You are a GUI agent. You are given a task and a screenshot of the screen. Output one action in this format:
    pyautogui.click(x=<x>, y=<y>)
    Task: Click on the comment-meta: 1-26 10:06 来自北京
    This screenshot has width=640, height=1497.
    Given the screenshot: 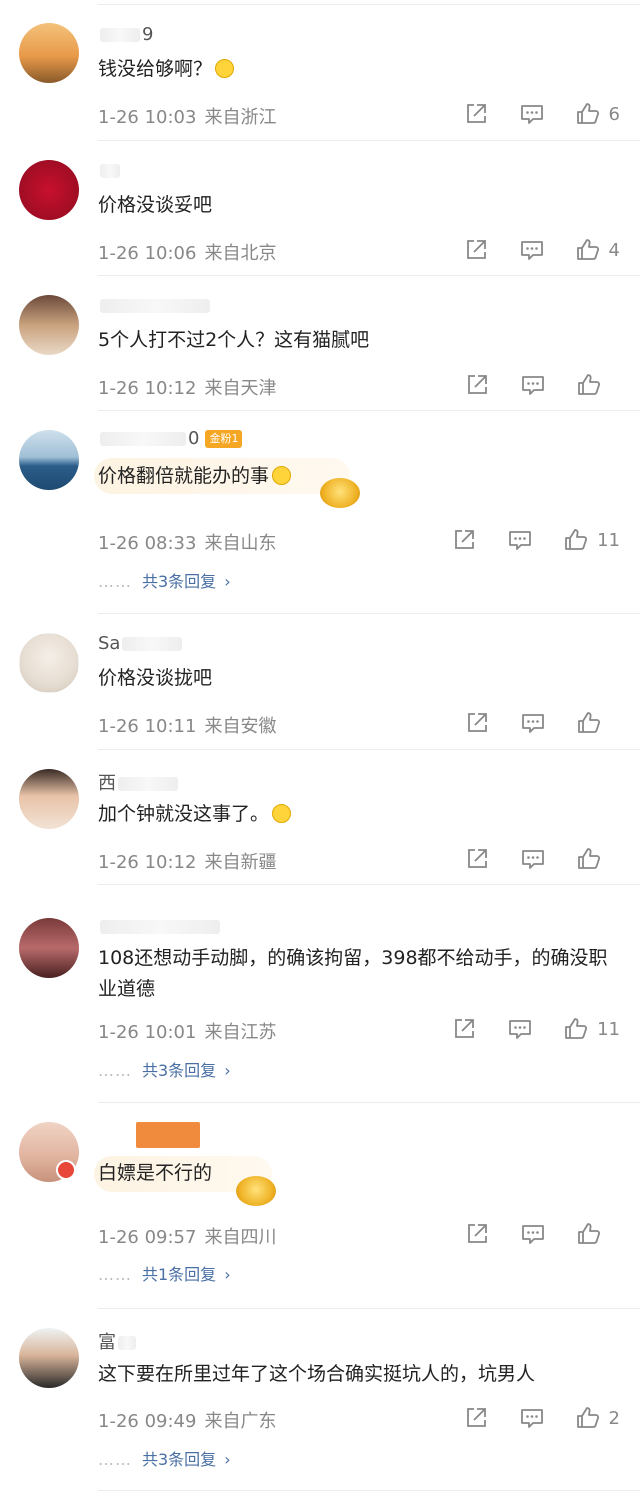 What is the action you would take?
    pyautogui.click(x=187, y=252)
    